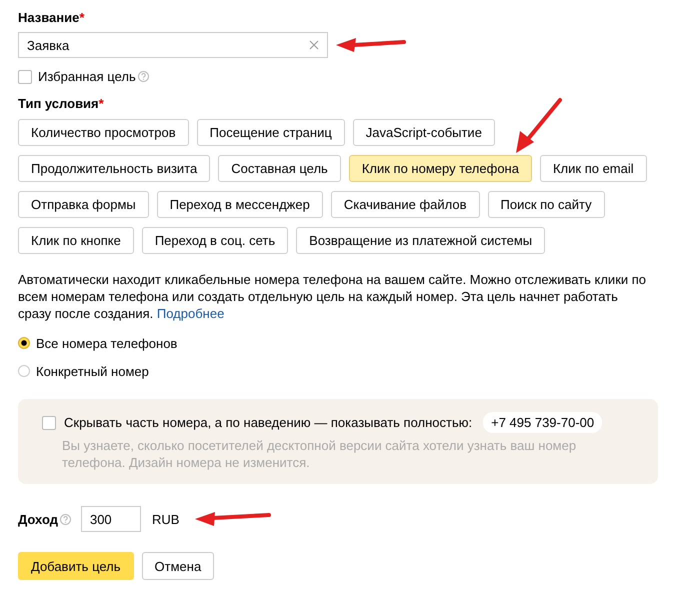  What do you see at coordinates (405, 204) in the screenshot?
I see `condition-type-button: Скачивание файлов` at bounding box center [405, 204].